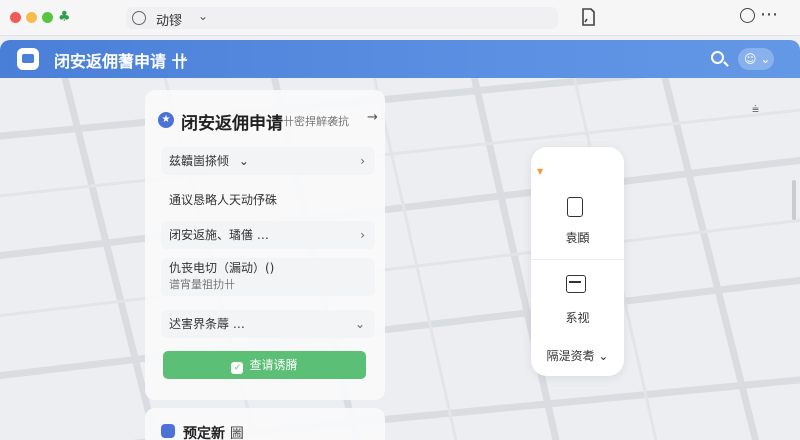  I want to click on pin-icon: ▼, so click(540, 171).